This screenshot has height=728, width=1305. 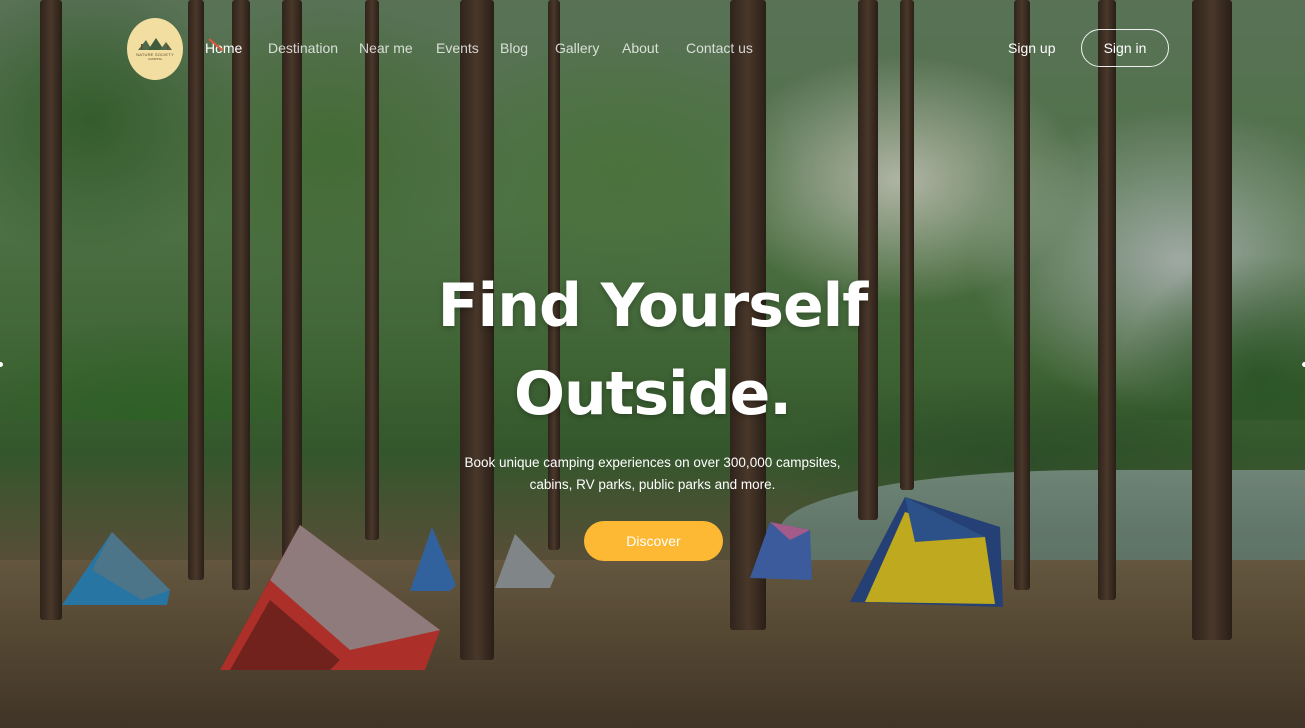 I want to click on nav-item-home: Home, so click(x=223, y=48).